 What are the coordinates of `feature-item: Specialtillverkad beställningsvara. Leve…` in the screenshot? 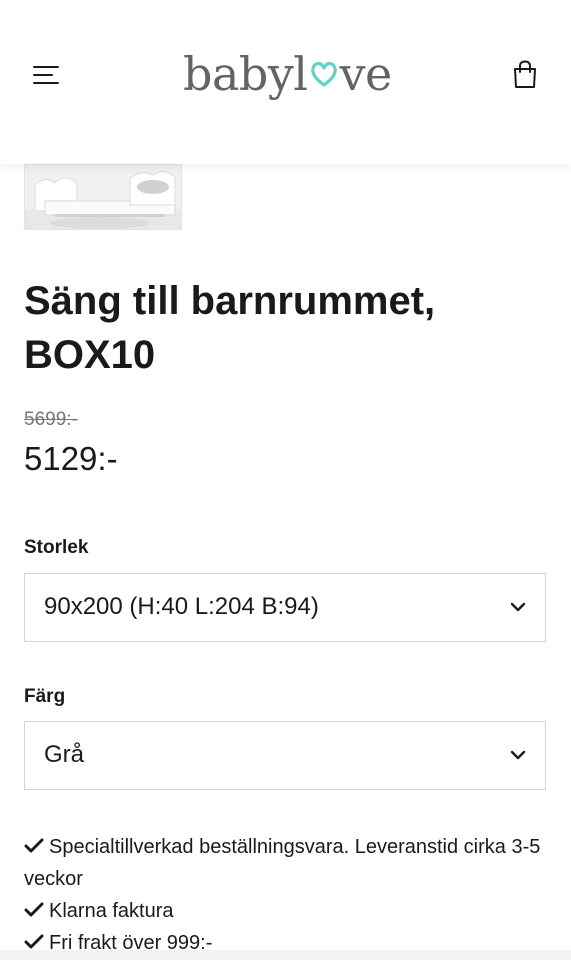 It's located at (285, 863).